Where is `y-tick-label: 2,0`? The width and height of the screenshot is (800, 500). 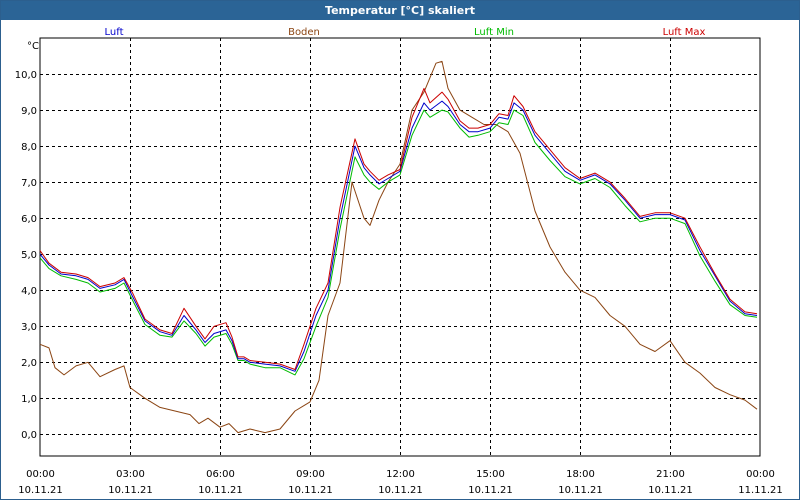
y-tick-label: 2,0 is located at coordinates (29, 363).